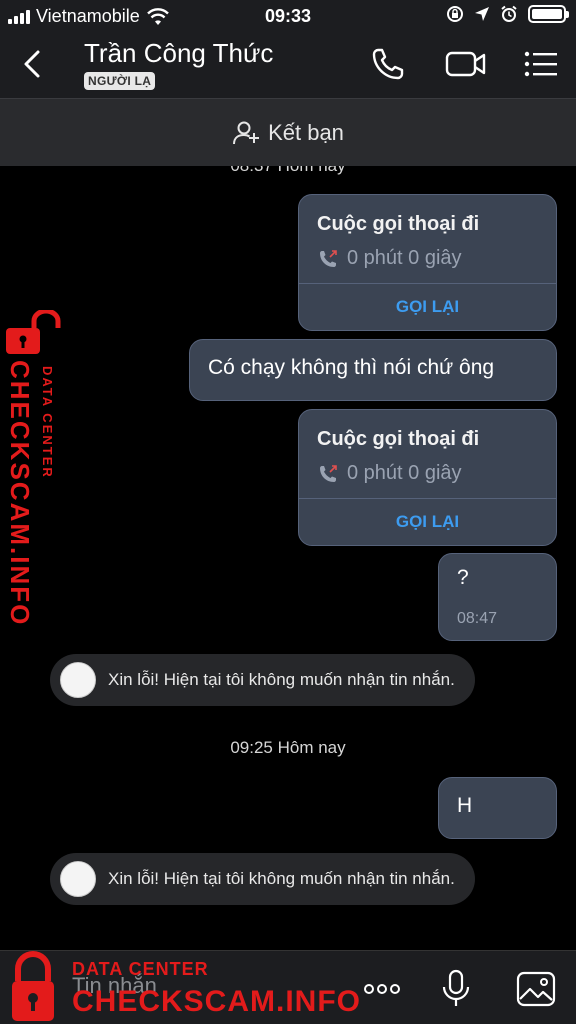 The height and width of the screenshot is (1024, 576). I want to click on alarm-icon, so click(509, 13).